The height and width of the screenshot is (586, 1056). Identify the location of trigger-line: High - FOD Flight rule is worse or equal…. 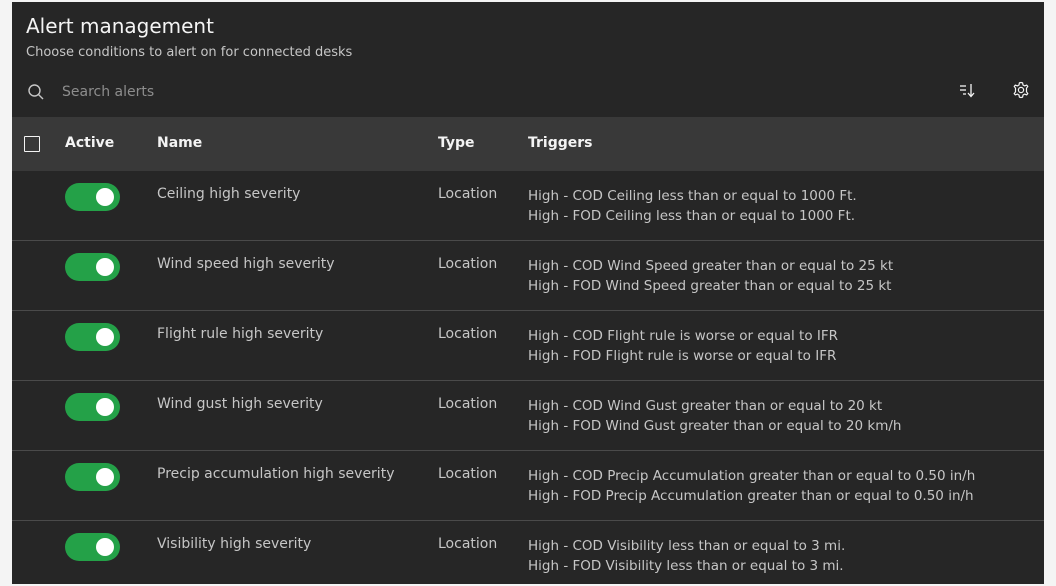
(682, 356).